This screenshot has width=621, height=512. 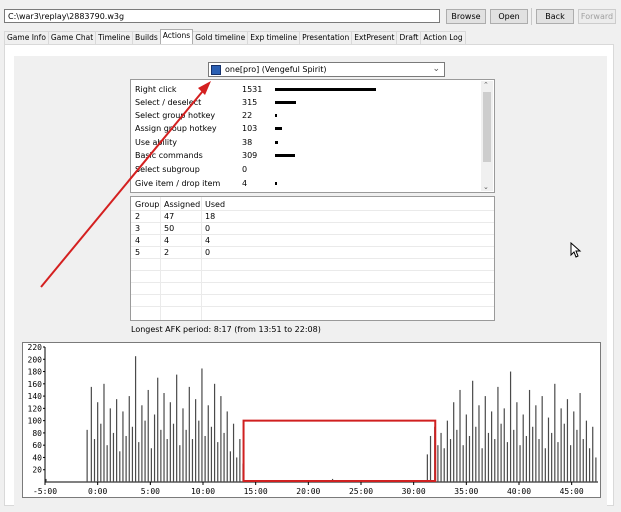 I want to click on tab-extpresent: ExtPresent, so click(x=374, y=37).